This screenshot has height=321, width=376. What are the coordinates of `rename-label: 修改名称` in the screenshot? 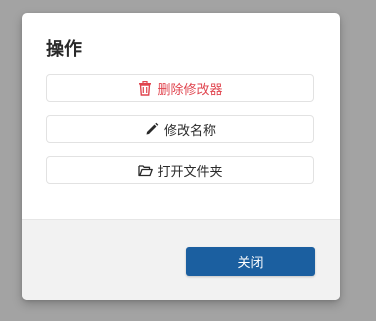 It's located at (189, 131).